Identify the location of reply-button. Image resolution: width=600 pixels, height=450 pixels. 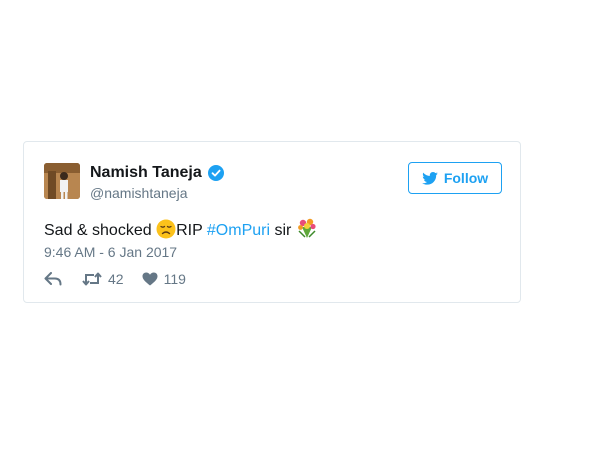
(53, 279).